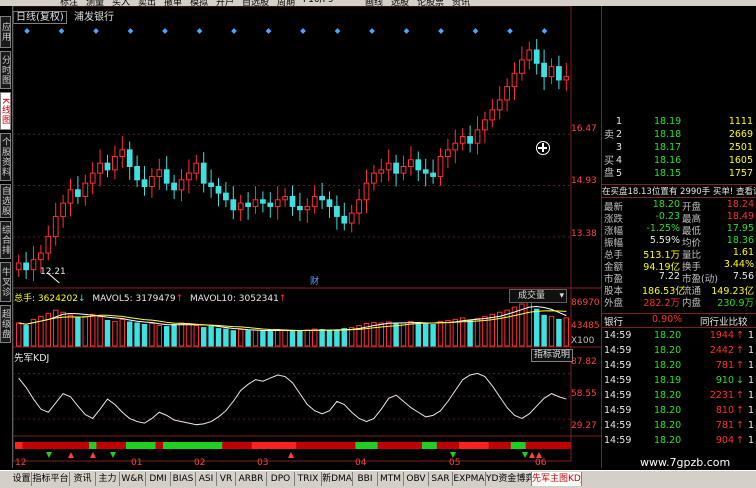 The image size is (756, 488). I want to click on left-tab: 超级盘口, so click(5, 324).